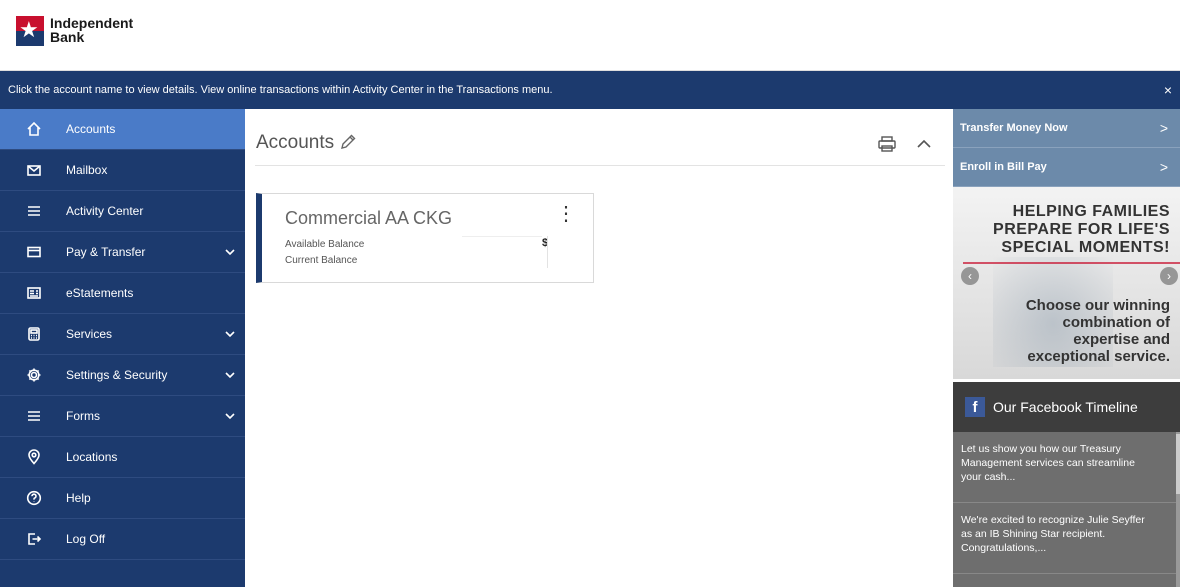 The width and height of the screenshot is (1180, 587). Describe the element at coordinates (590, 35) in the screenshot. I see `header: ★ Independent Bank` at that location.